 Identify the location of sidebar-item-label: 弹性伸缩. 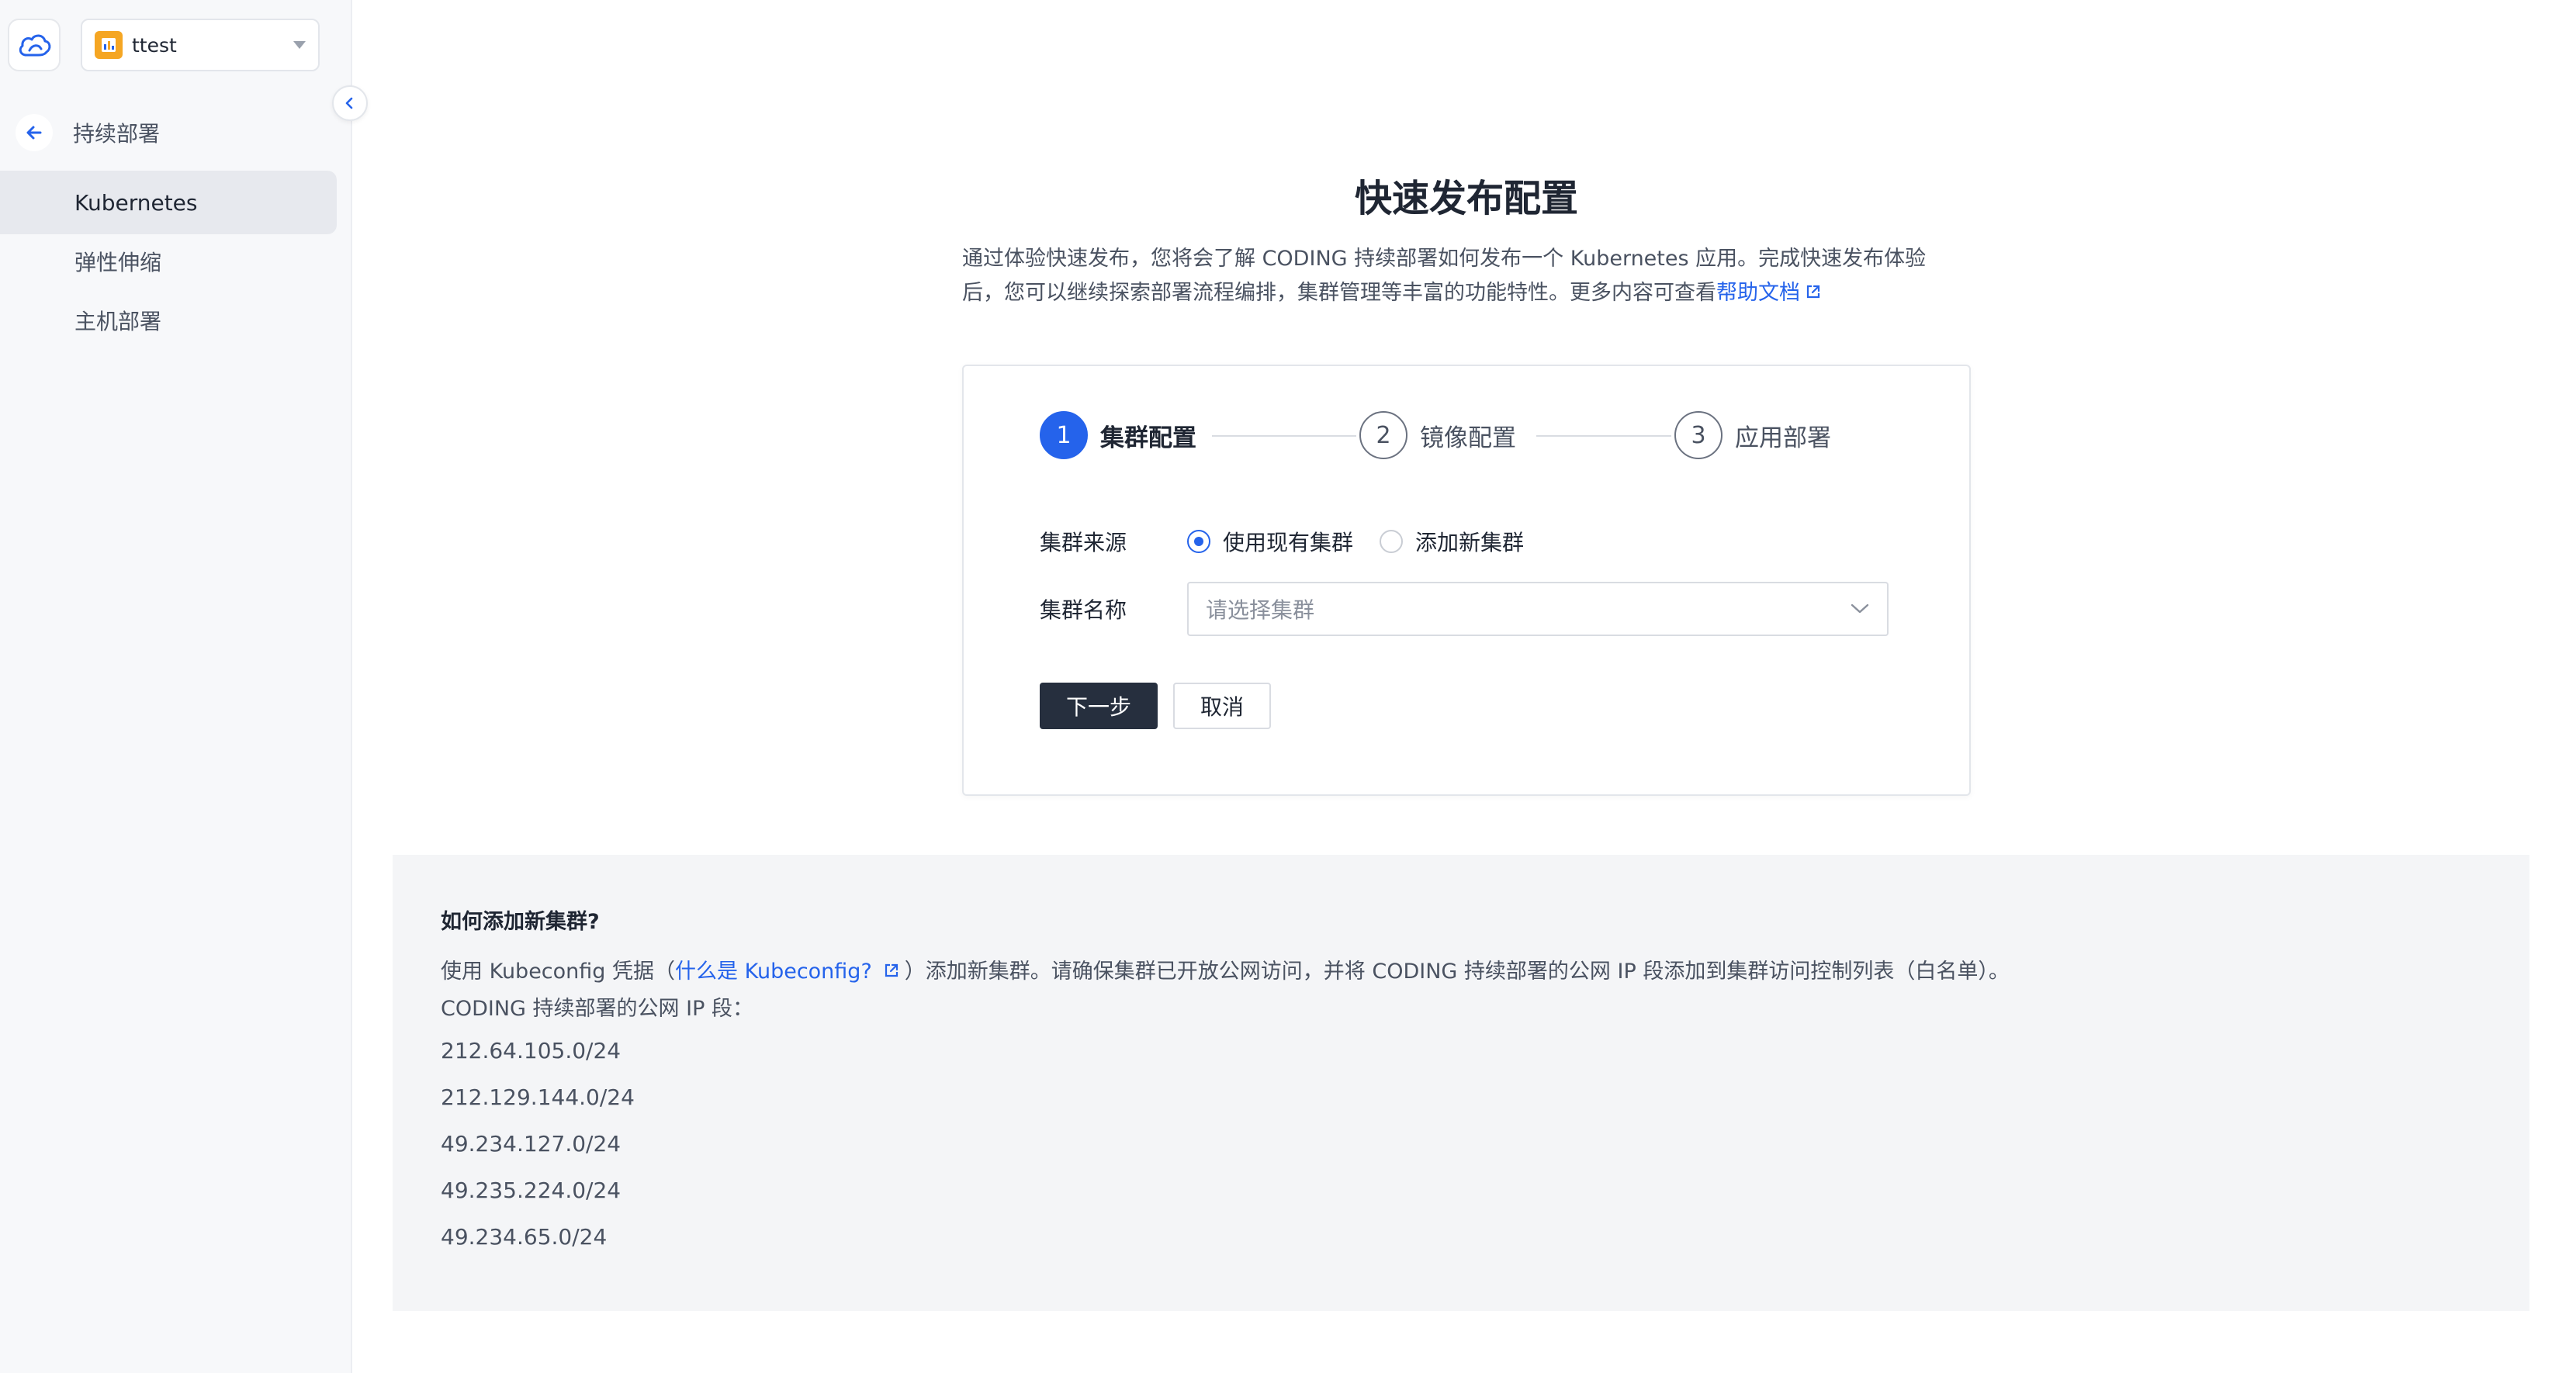
(118, 262).